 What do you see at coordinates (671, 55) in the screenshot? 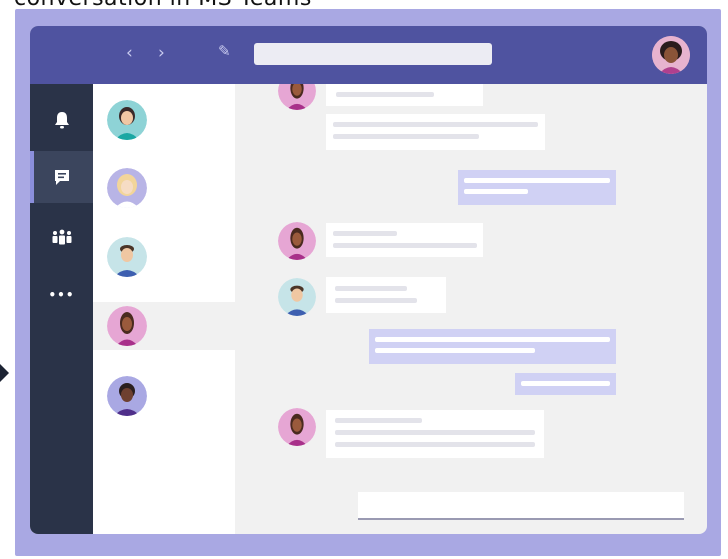
I see `user-avatar` at bounding box center [671, 55].